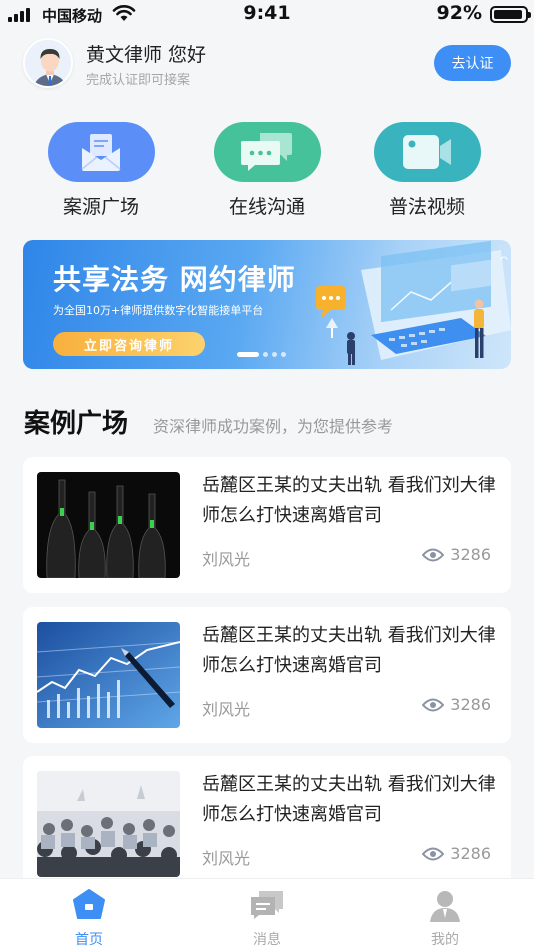 The height and width of the screenshot is (950, 534). Describe the element at coordinates (267, 940) in the screenshot. I see `tab-label: 消息` at that location.